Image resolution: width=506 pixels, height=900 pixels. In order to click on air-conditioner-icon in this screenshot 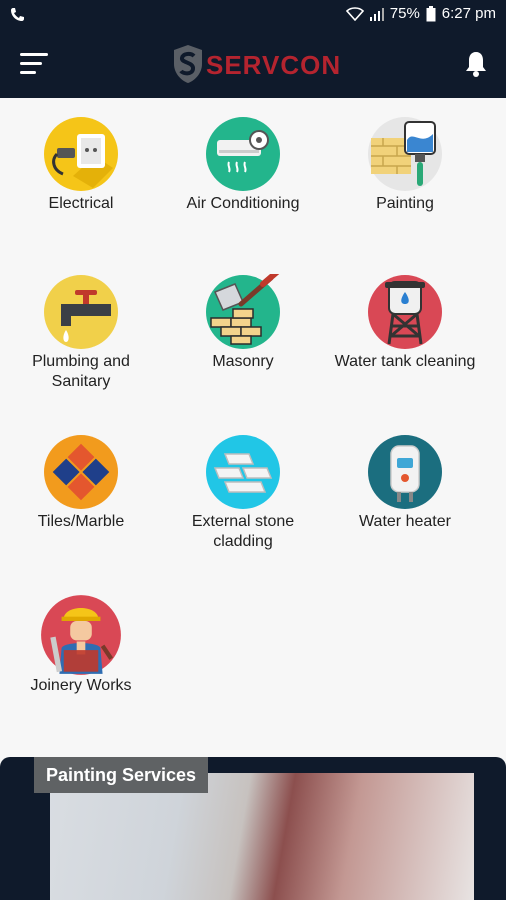, I will do `click(243, 154)`.